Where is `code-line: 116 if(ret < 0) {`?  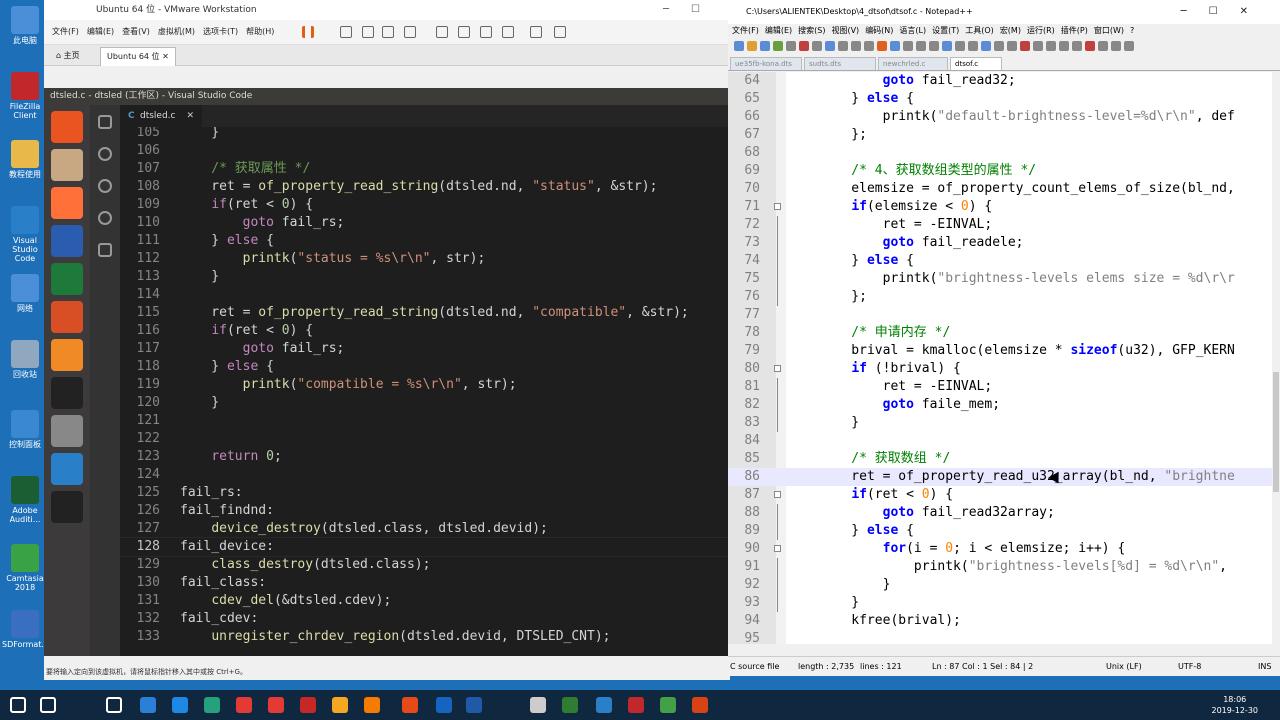 code-line: 116 if(ret < 0) { is located at coordinates (424, 331).